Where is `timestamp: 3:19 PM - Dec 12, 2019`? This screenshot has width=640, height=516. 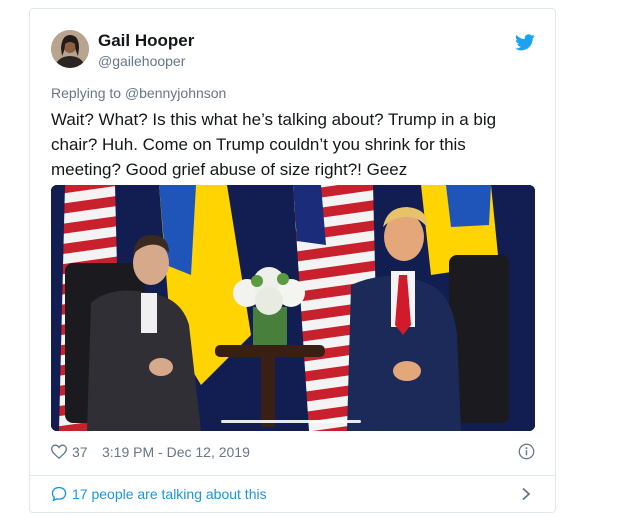
timestamp: 3:19 PM - Dec 12, 2019 is located at coordinates (176, 452).